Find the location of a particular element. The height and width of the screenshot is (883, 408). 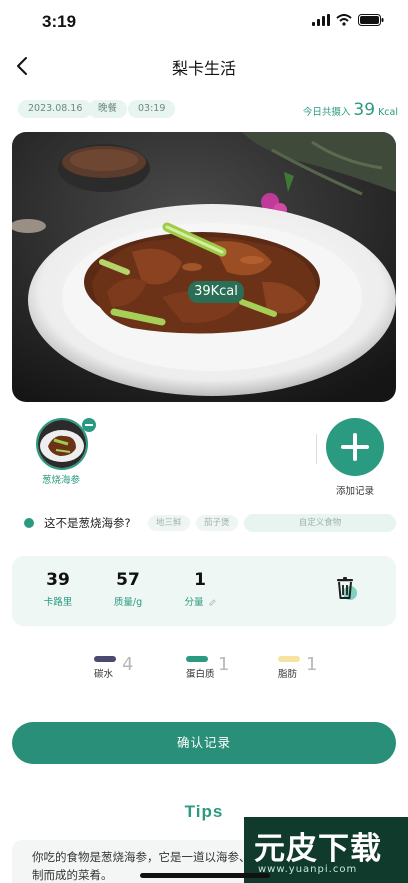

watermark-url: www.yuanpi.com is located at coordinates (308, 869).